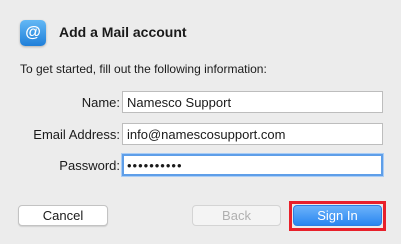 This screenshot has width=401, height=244. What do you see at coordinates (236, 215) in the screenshot?
I see `back-button: Back` at bounding box center [236, 215].